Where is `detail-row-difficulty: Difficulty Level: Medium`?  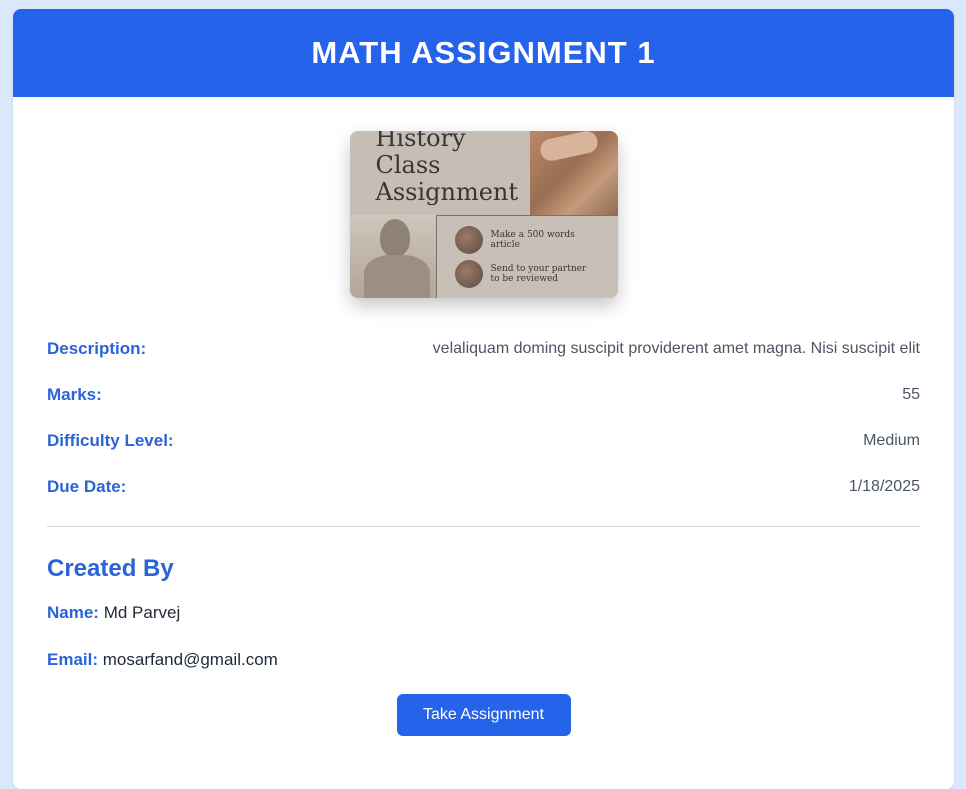
detail-row-difficulty: Difficulty Level: Medium is located at coordinates (483, 441).